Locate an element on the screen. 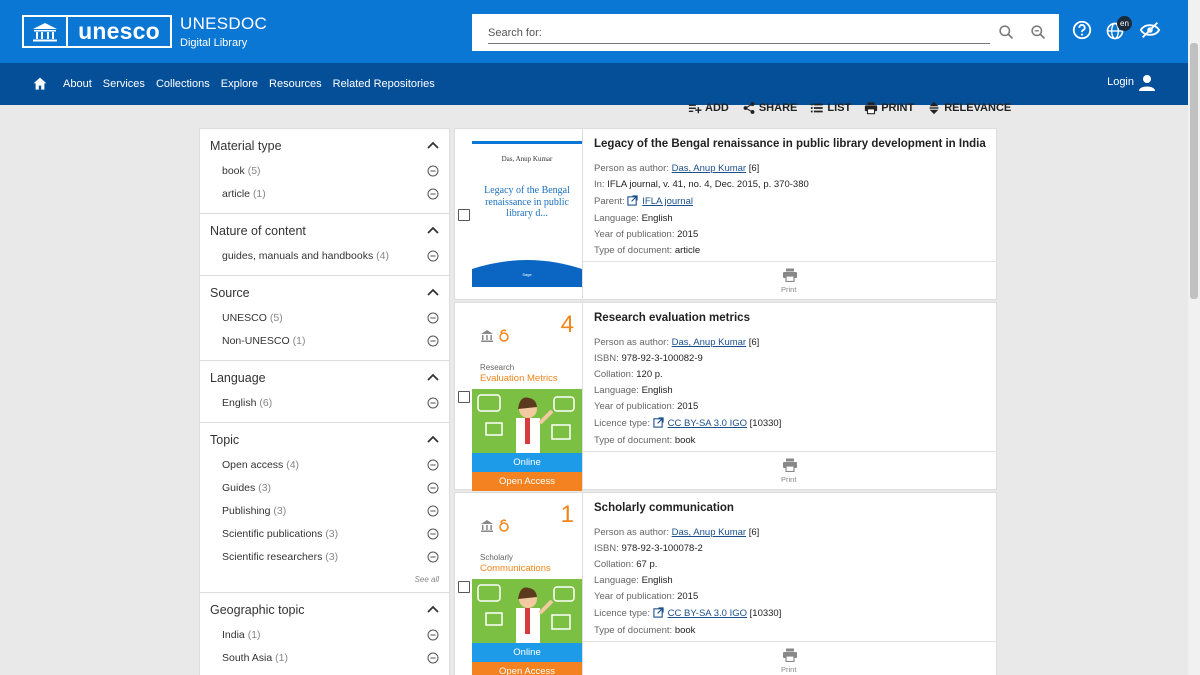  cover-author: Das, Anup Kumar is located at coordinates (527, 159).